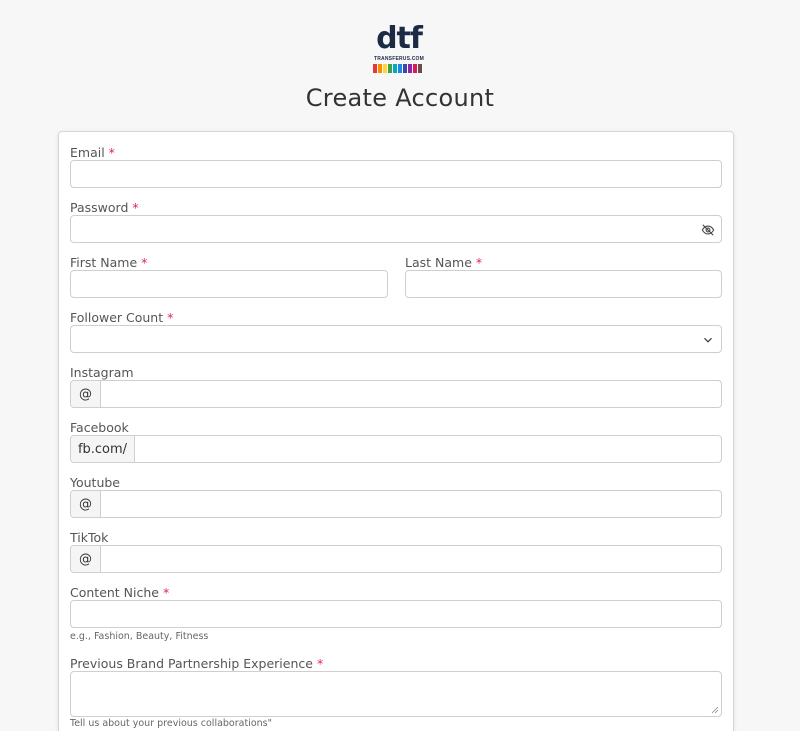 This screenshot has height=731, width=800. I want to click on page-title: Create Account, so click(400, 98).